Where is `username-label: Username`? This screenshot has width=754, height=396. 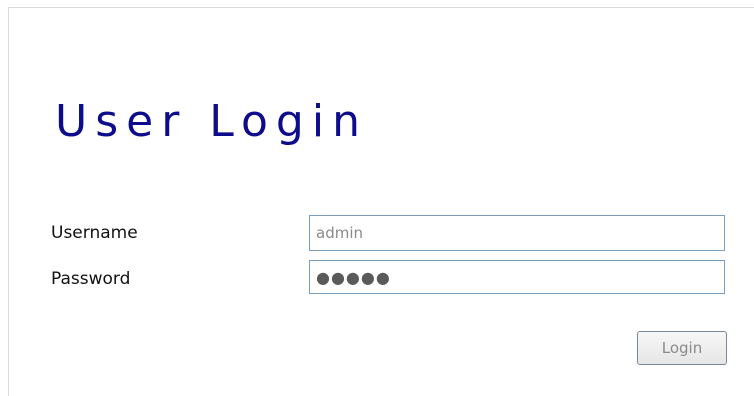 username-label: Username is located at coordinates (94, 233).